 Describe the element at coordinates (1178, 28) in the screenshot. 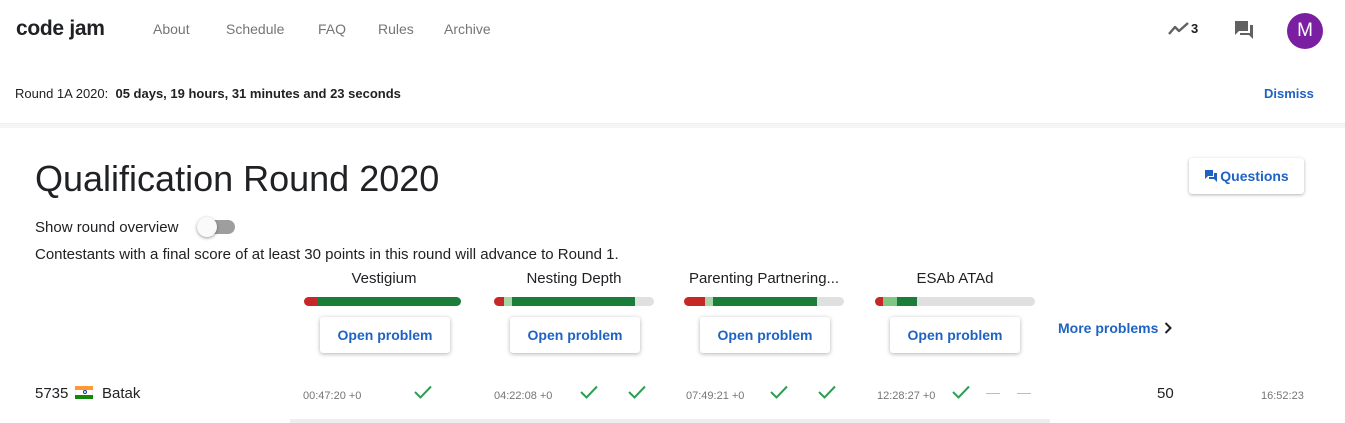

I see `trending-icon` at that location.